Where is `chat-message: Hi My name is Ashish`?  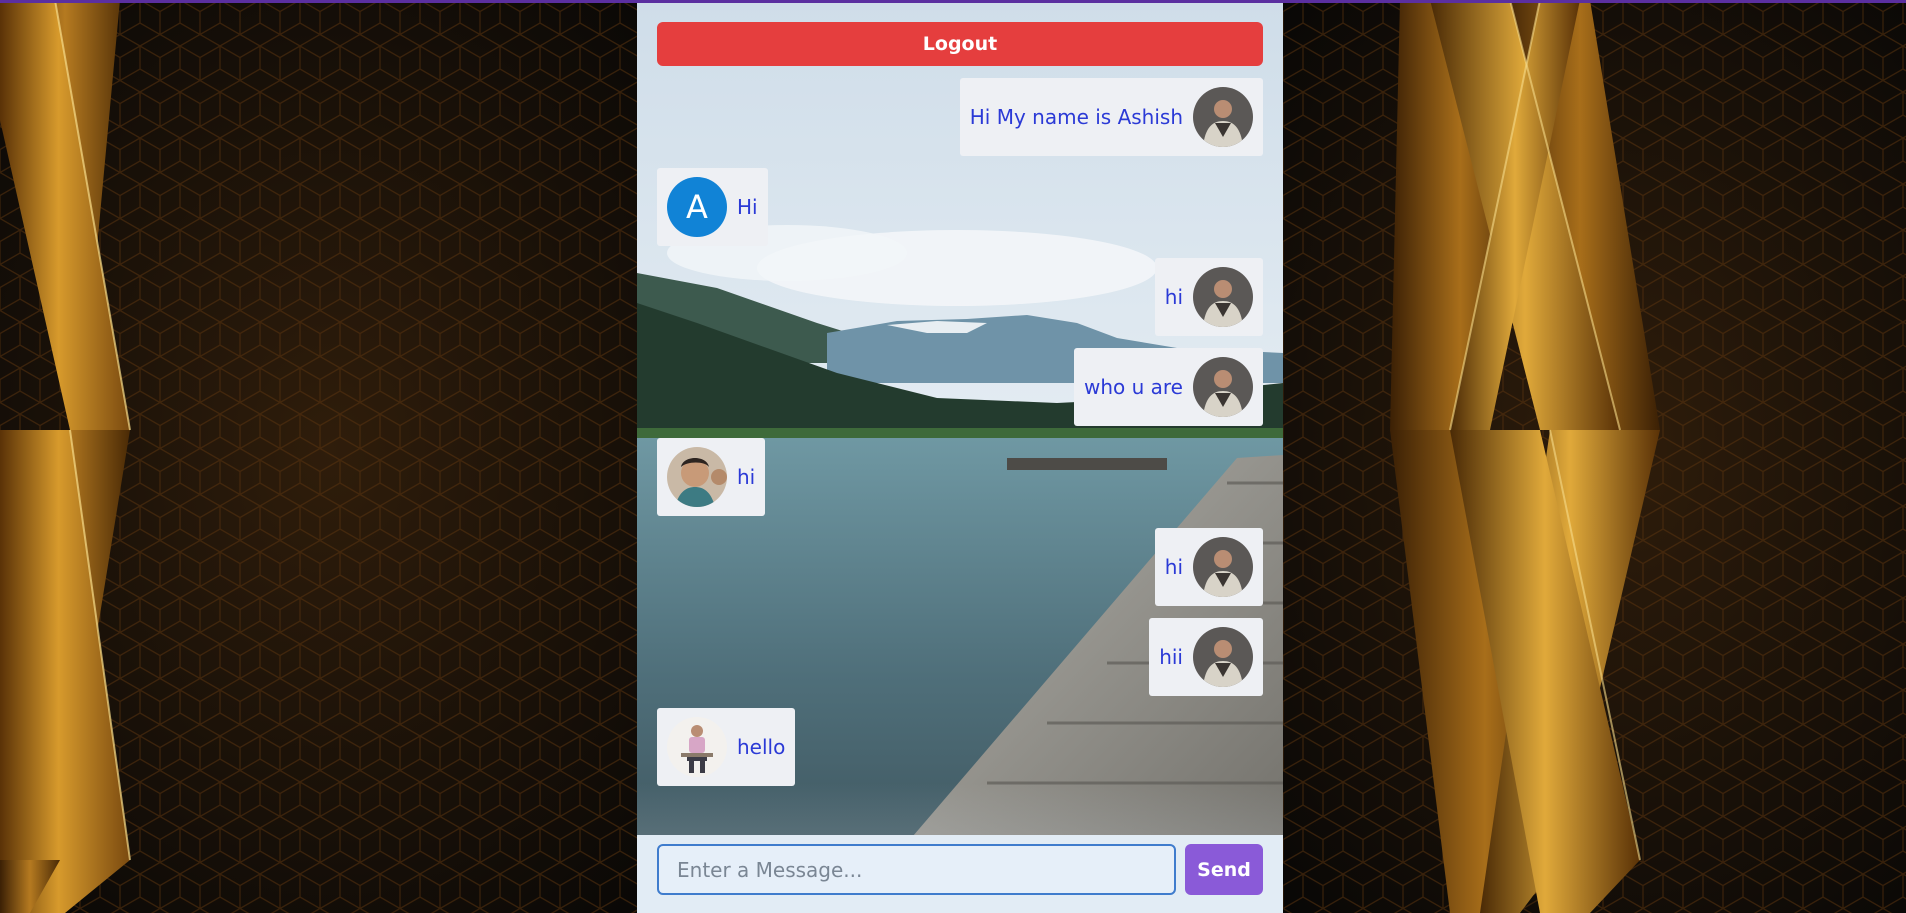 chat-message: Hi My name is Ashish is located at coordinates (1111, 117).